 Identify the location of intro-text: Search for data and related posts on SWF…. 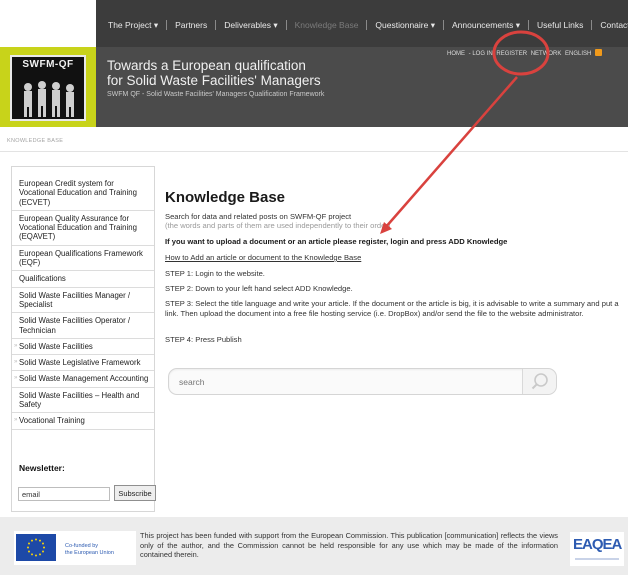
(258, 216).